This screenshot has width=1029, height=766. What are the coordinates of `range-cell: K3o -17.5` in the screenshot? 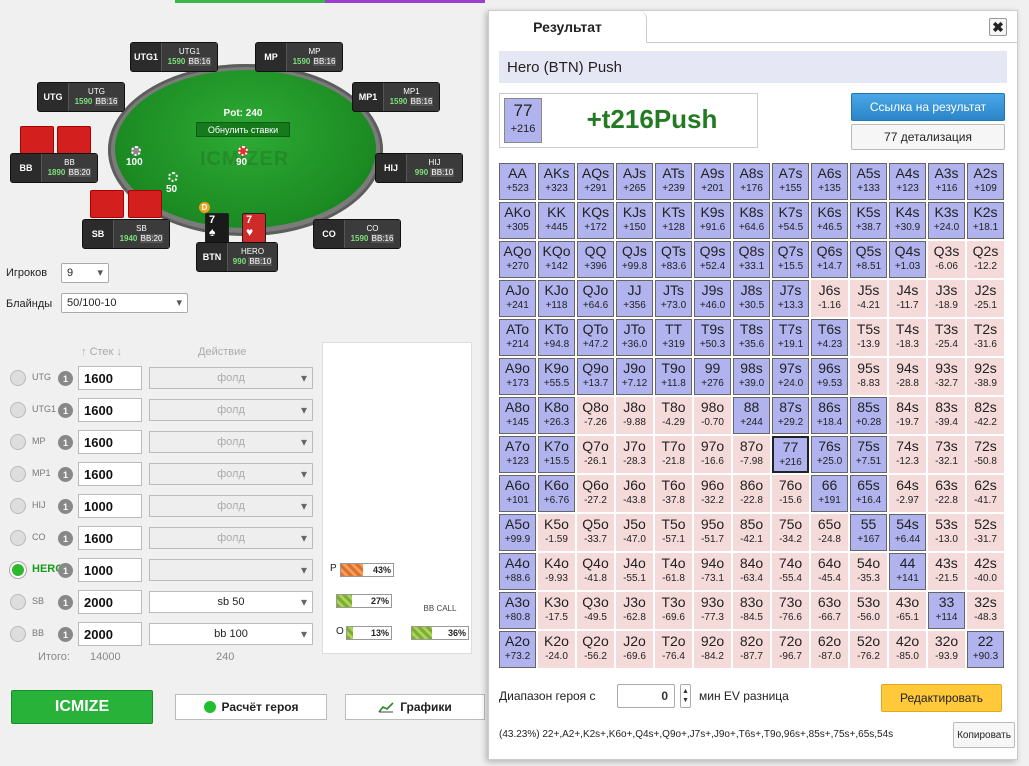 It's located at (556, 610).